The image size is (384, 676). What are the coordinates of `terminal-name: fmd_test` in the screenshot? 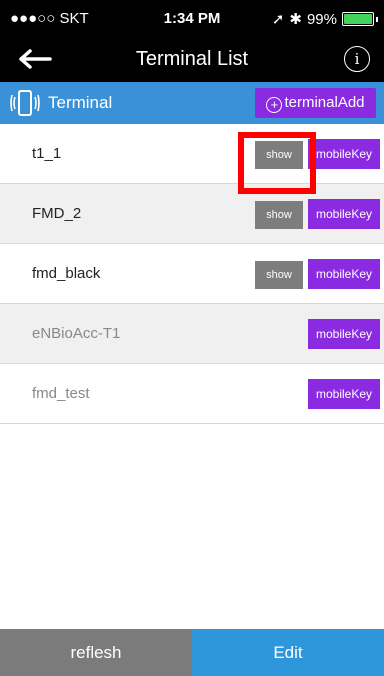 It's located at (61, 393).